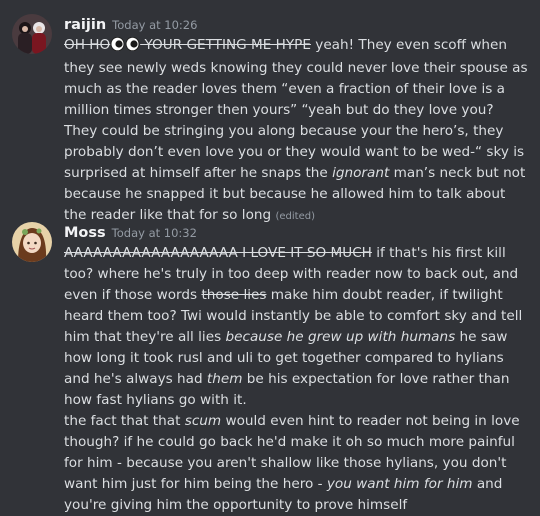 The height and width of the screenshot is (516, 540). I want to click on user-avatar-raijin-icon, so click(32, 34).